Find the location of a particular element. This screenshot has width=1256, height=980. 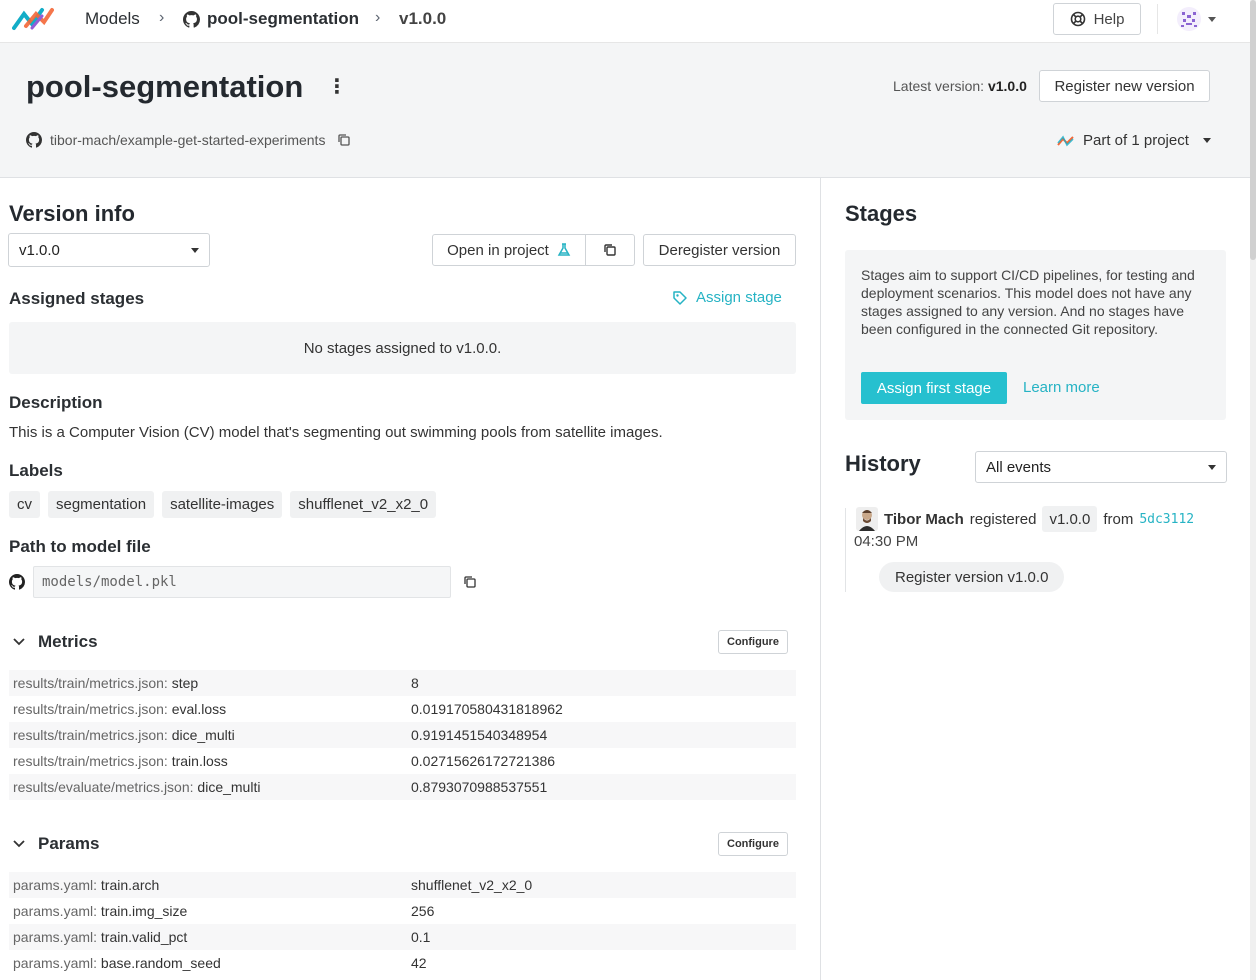

open-in-project-group: Open in project is located at coordinates (533, 250).